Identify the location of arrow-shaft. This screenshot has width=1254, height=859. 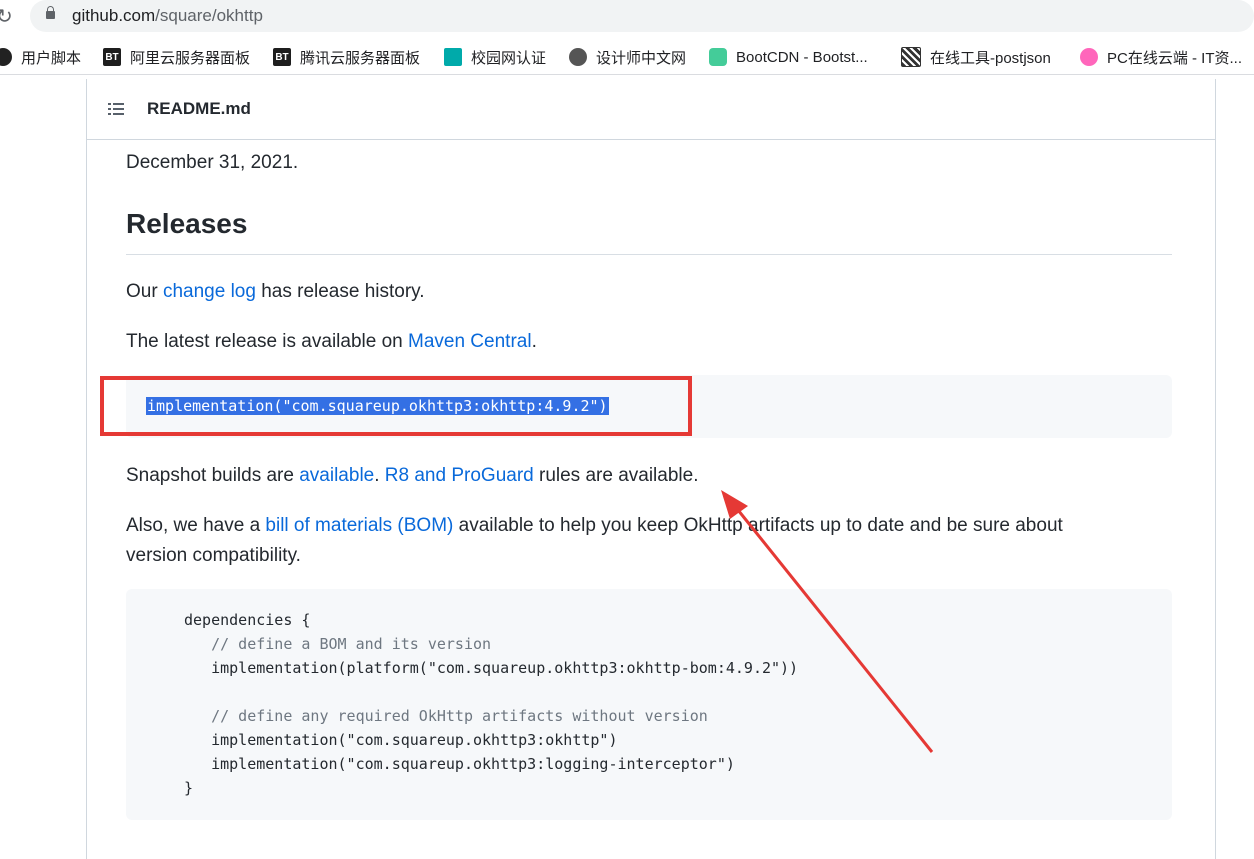
(835, 631).